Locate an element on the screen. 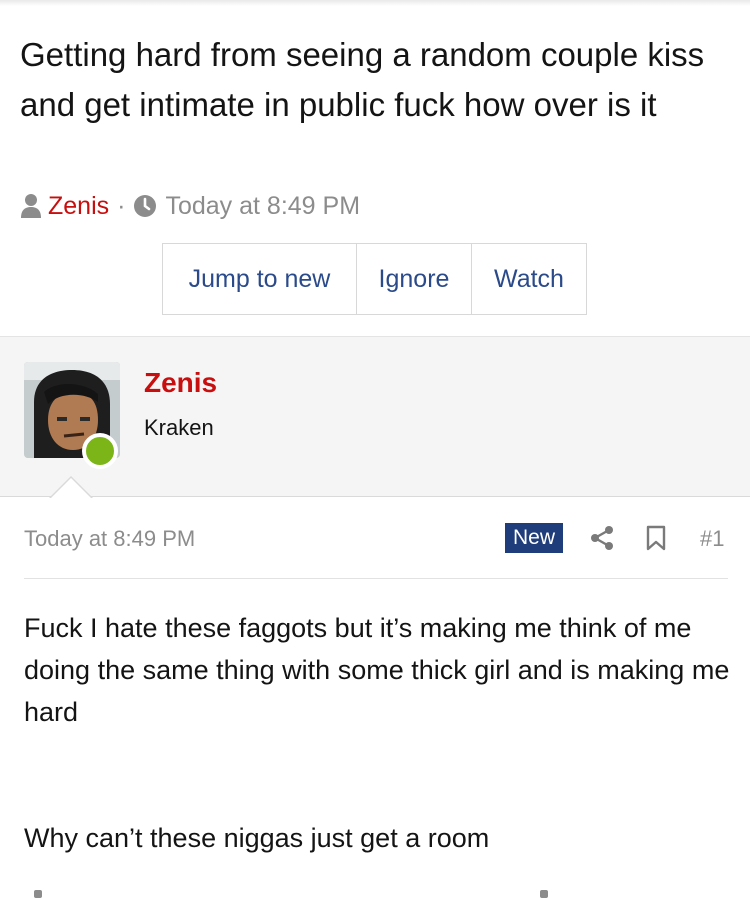  thread-meta: Zenis · Today at 8:49 PM is located at coordinates (190, 206).